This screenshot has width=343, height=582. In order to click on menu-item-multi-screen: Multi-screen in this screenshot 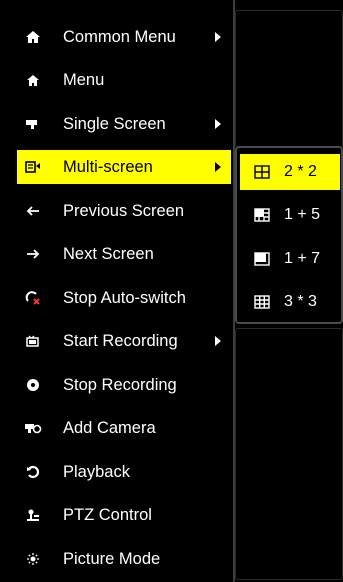, I will do `click(124, 167)`.